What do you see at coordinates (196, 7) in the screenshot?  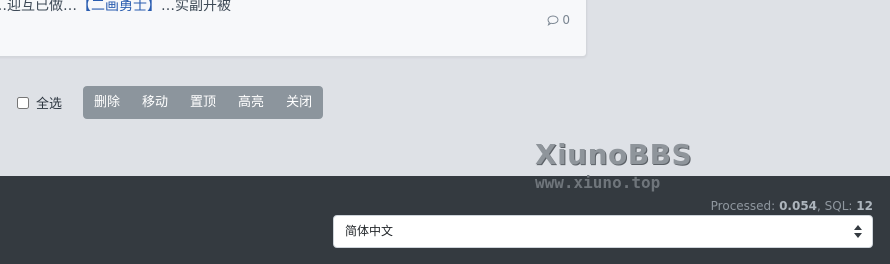 I see `thread-title-suffix: …实副开被` at bounding box center [196, 7].